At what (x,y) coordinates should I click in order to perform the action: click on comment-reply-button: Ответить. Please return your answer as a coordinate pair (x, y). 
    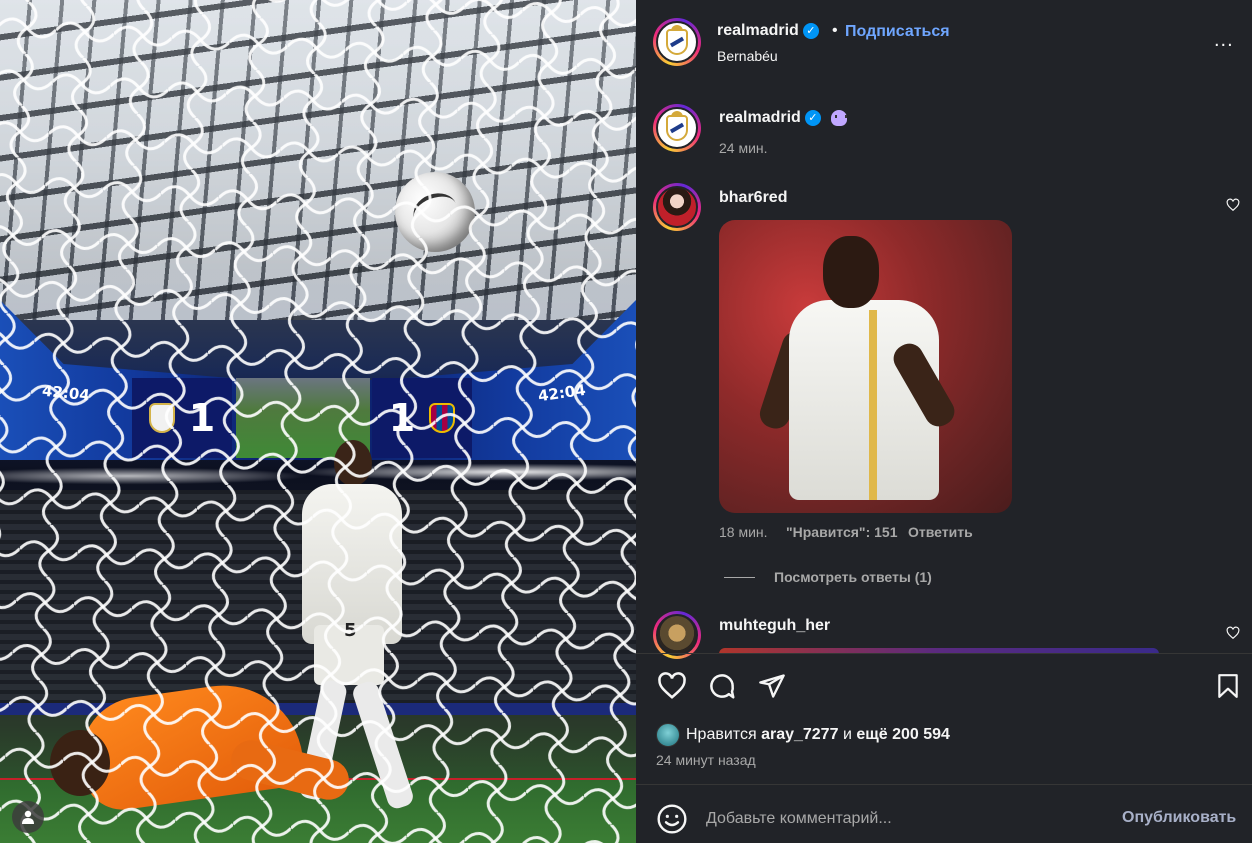
    Looking at the image, I should click on (940, 532).